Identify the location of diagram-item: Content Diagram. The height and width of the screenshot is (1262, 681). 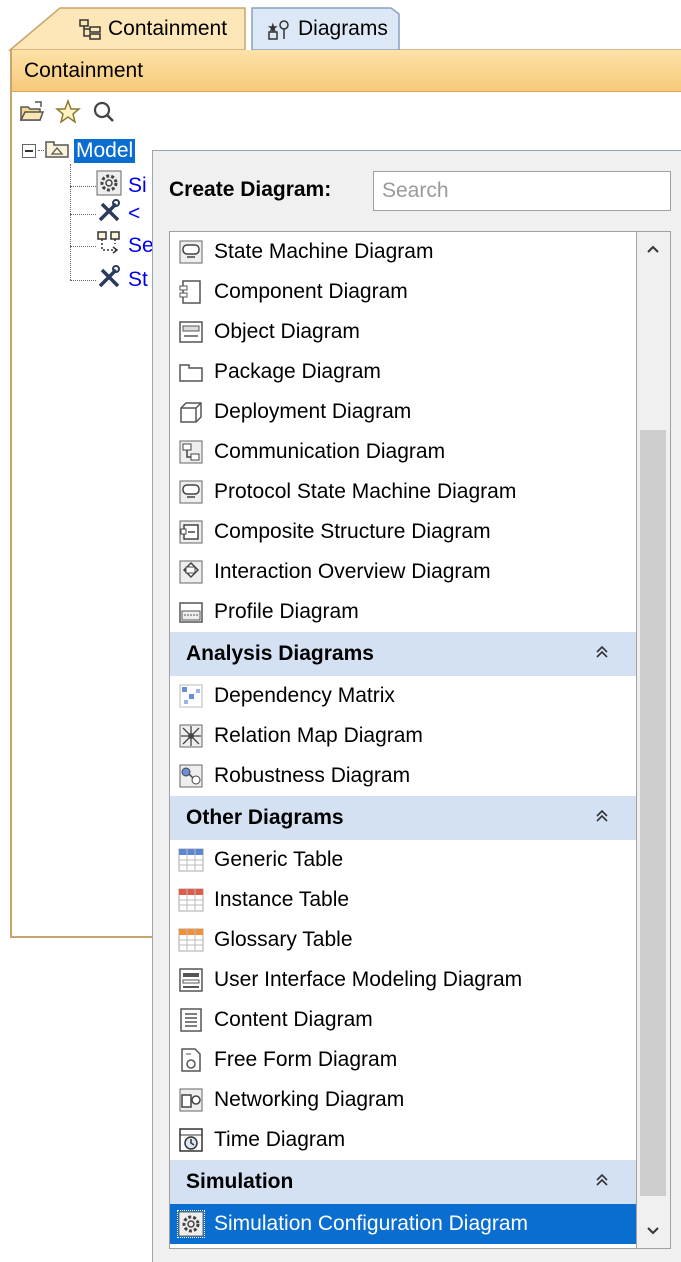
(403, 1020).